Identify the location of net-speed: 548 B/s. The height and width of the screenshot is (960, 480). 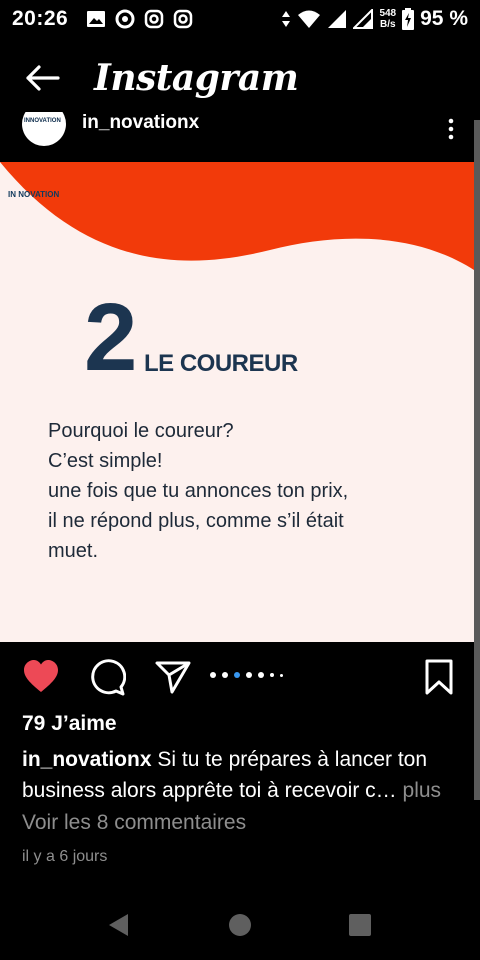
(388, 19).